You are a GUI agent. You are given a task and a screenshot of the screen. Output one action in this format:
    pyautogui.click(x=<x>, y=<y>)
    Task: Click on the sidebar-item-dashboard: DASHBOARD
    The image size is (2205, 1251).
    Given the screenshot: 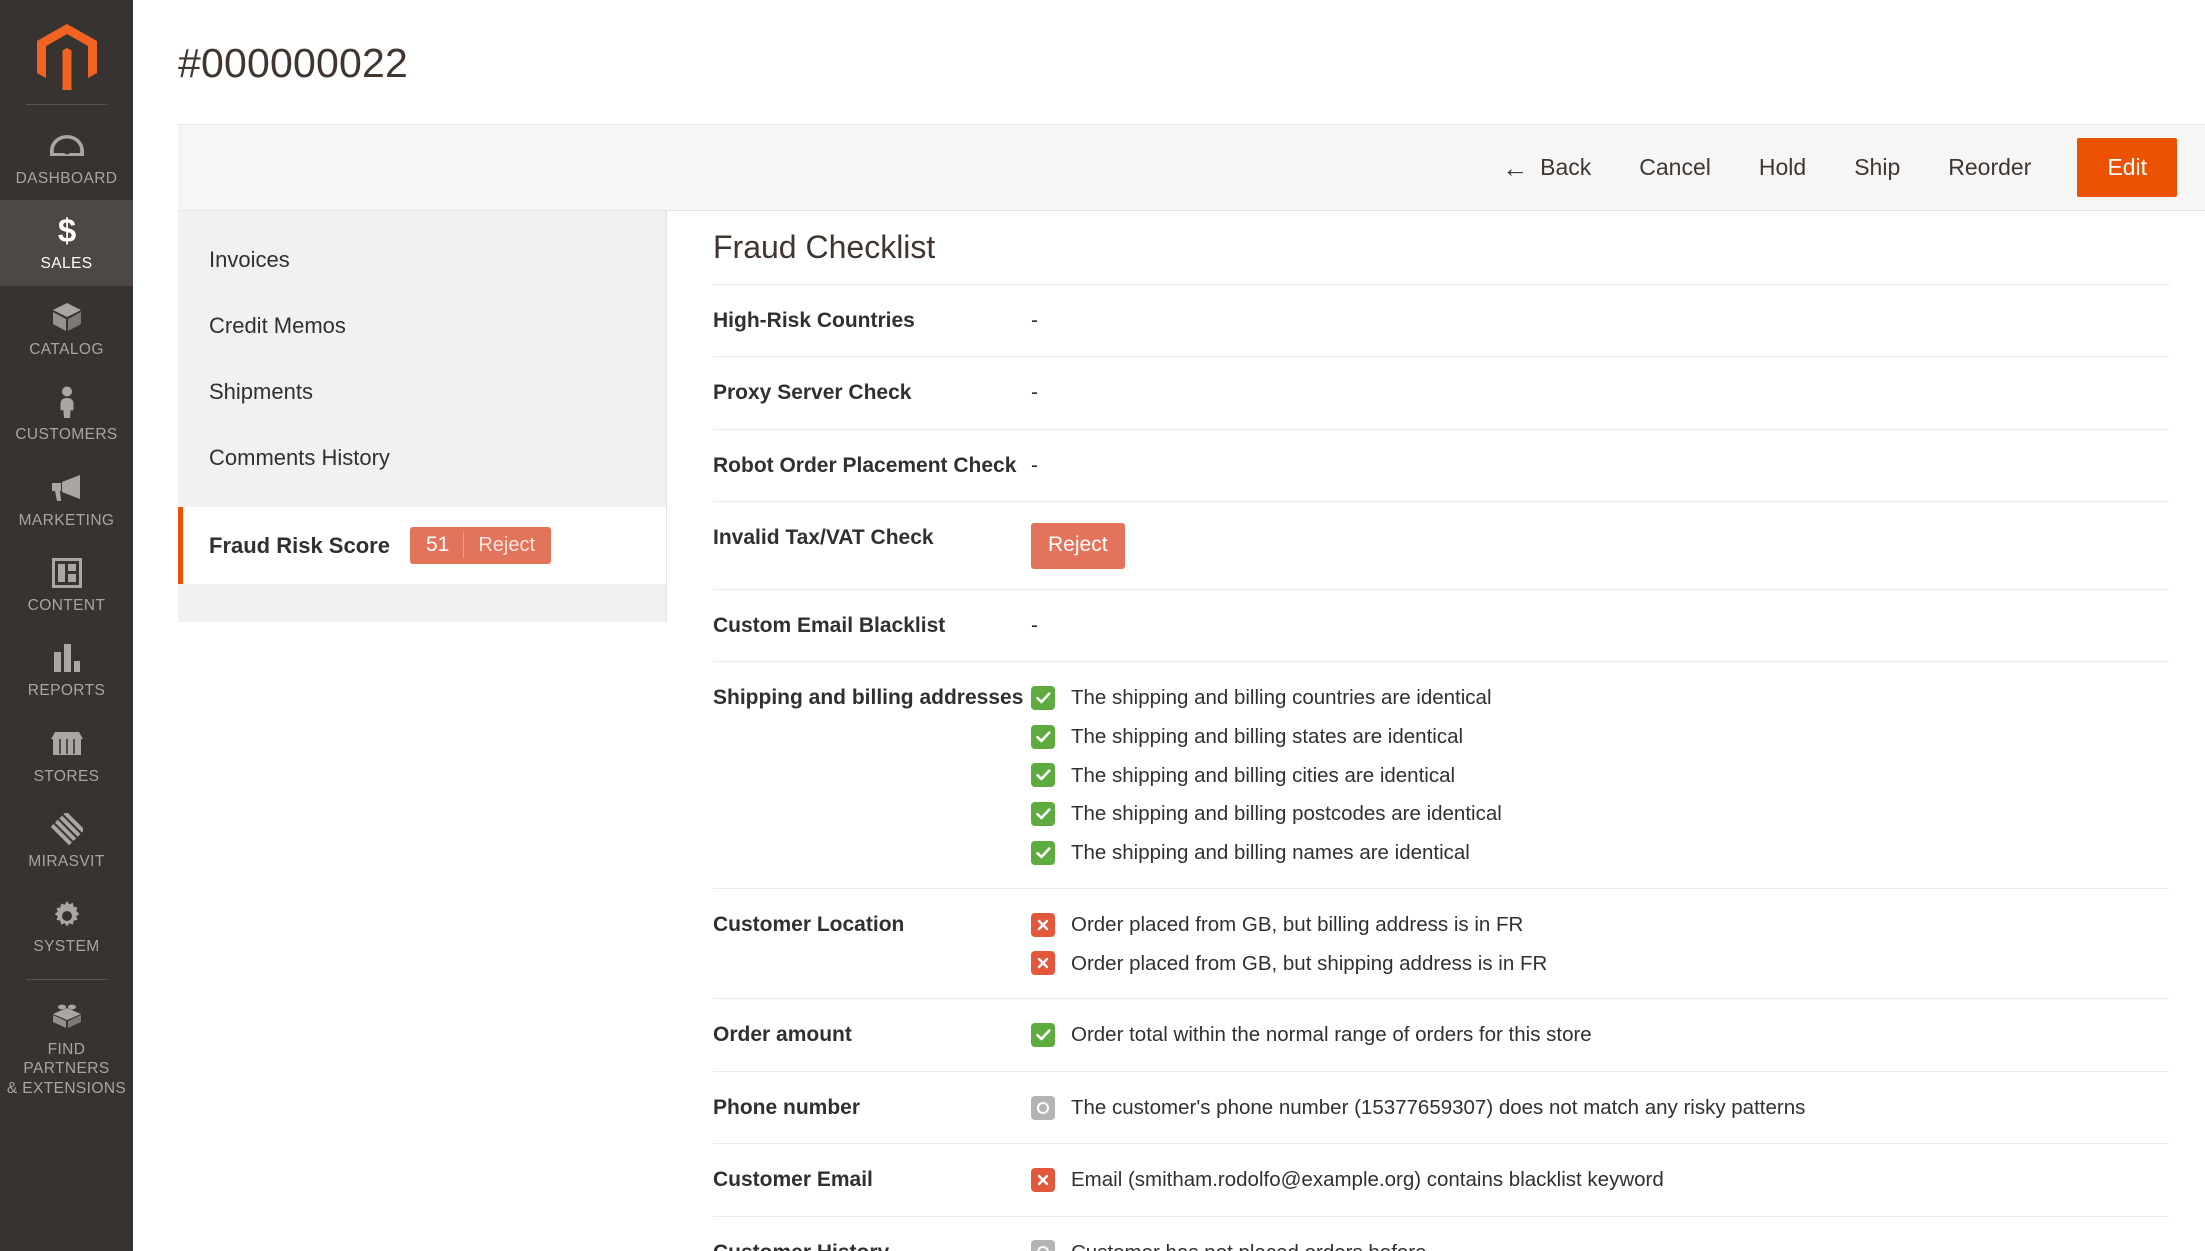 What is the action you would take?
    pyautogui.click(x=66, y=157)
    